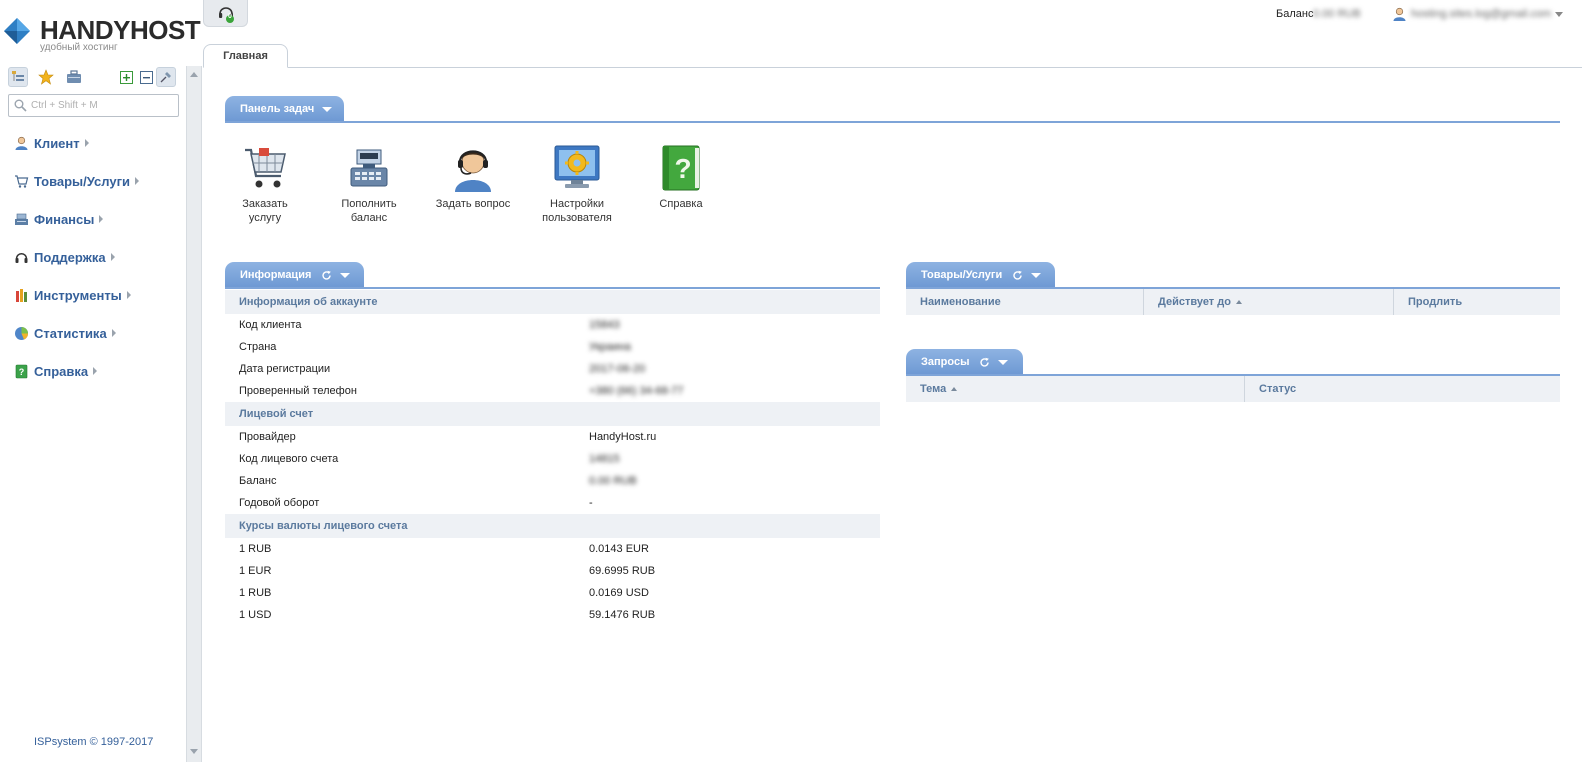  I want to click on tab-strip-line, so click(892, 67).